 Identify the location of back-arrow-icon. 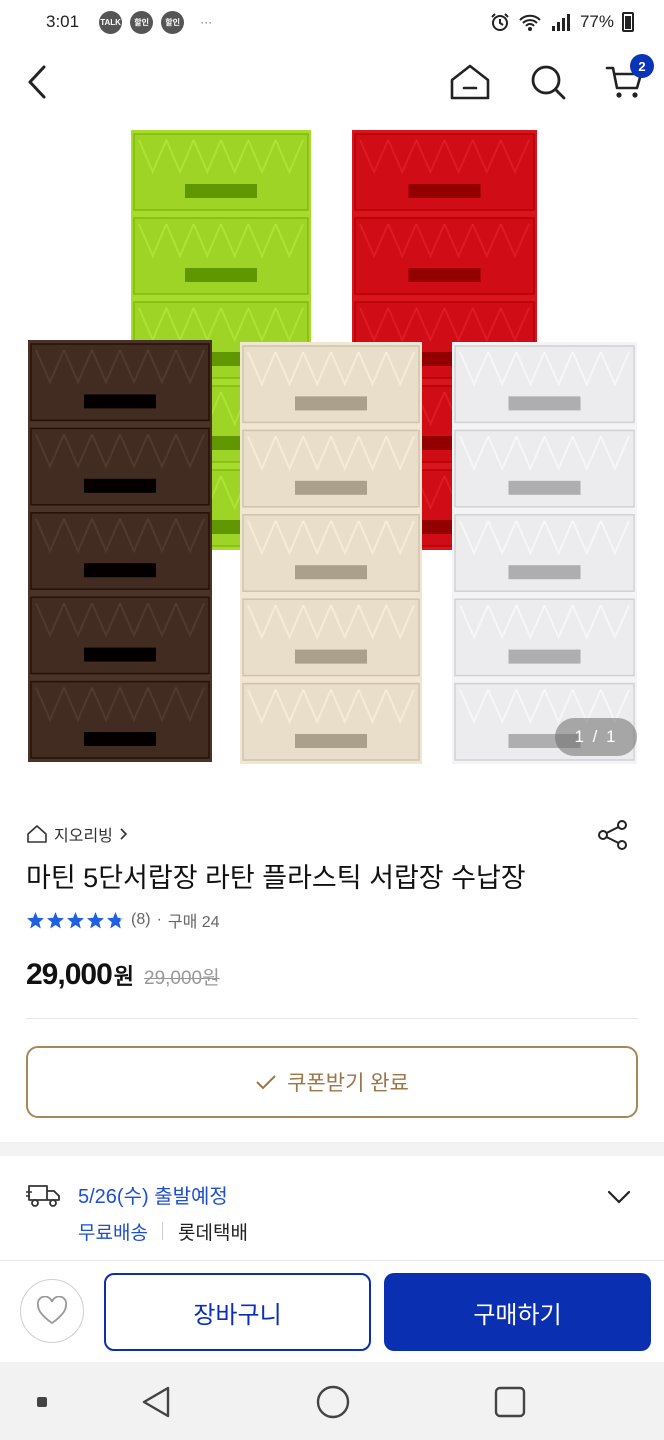
(37, 82).